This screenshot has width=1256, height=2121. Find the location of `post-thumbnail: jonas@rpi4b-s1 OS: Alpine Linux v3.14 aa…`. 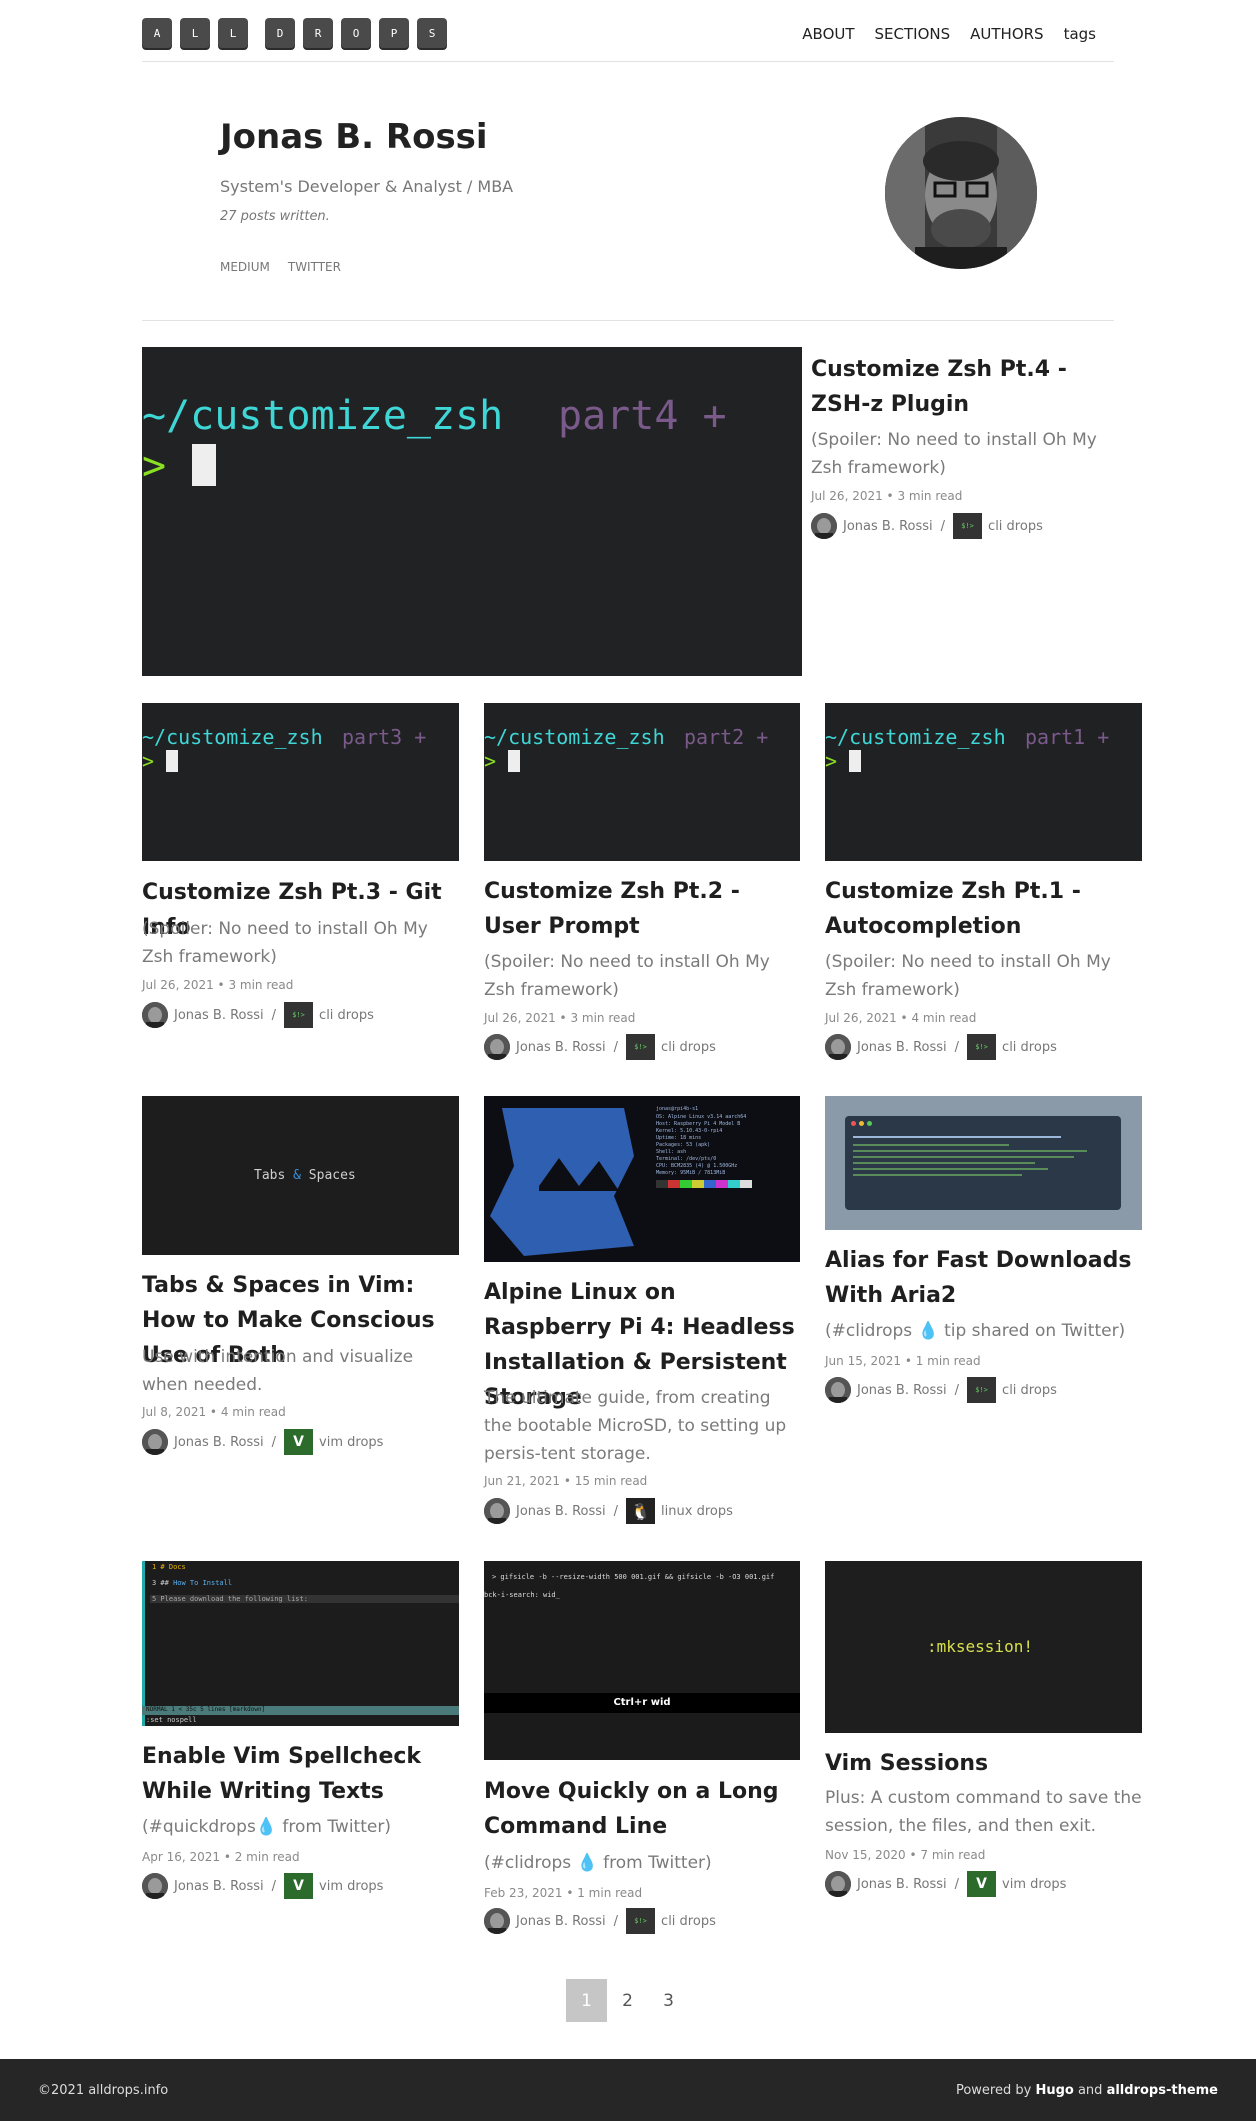

post-thumbnail: jonas@rpi4b-s1 OS: Alpine Linux v3.14 aa… is located at coordinates (642, 1179).